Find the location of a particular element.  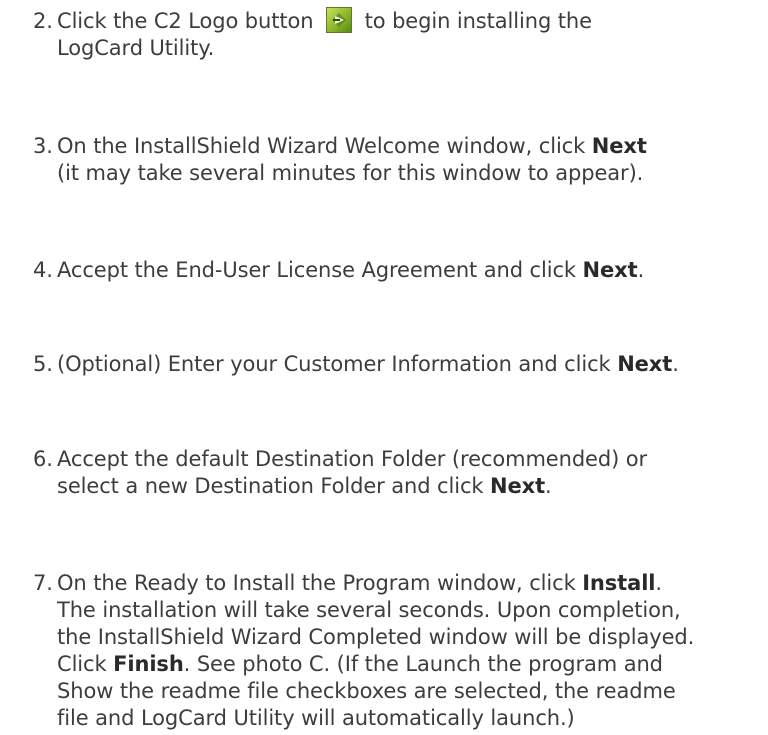

step-number: 3. is located at coordinates (43, 146).